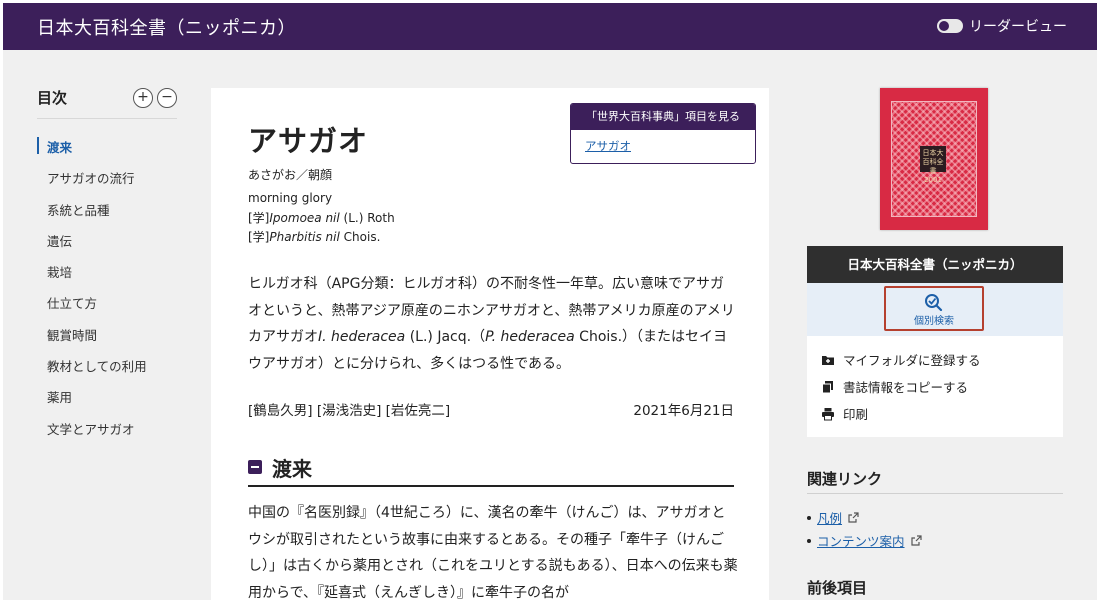 This screenshot has width=1100, height=600. I want to click on toc-item: 仕立て方, so click(107, 308).